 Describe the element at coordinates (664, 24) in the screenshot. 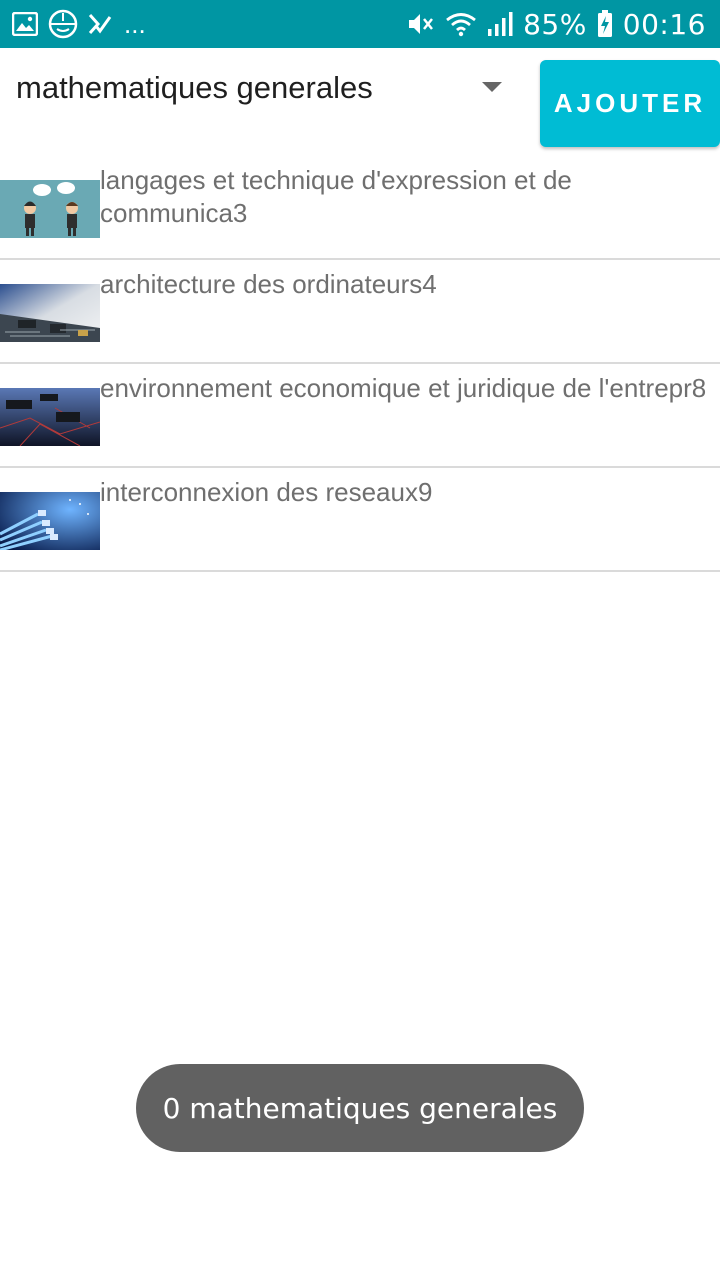

I see `clock: 00:16` at that location.